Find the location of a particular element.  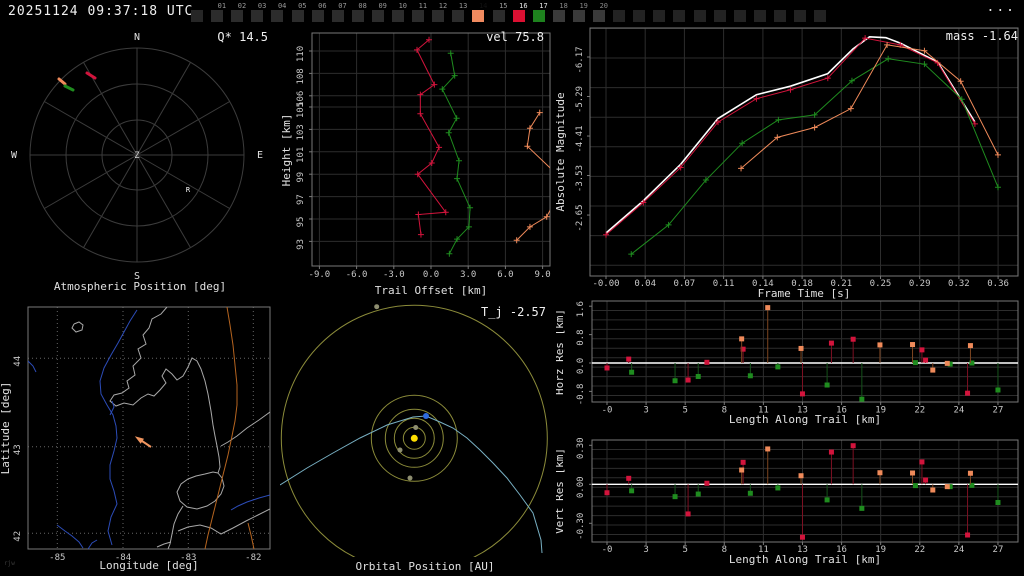

station-slot-06: 06 is located at coordinates (319, 12).